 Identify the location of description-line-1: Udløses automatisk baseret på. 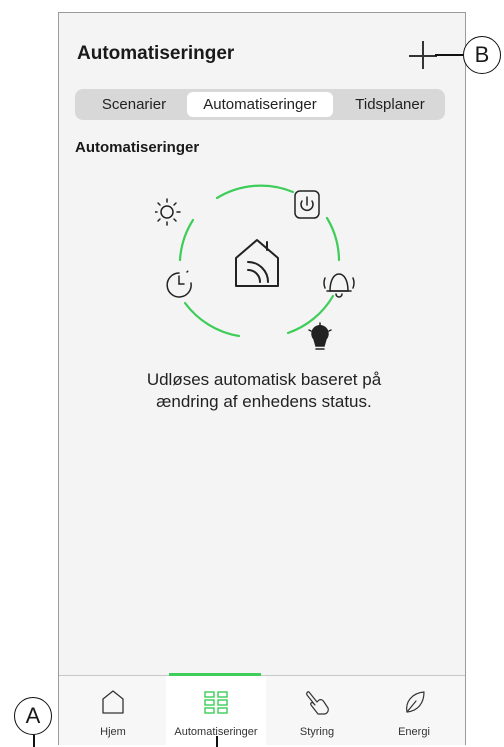
(264, 379).